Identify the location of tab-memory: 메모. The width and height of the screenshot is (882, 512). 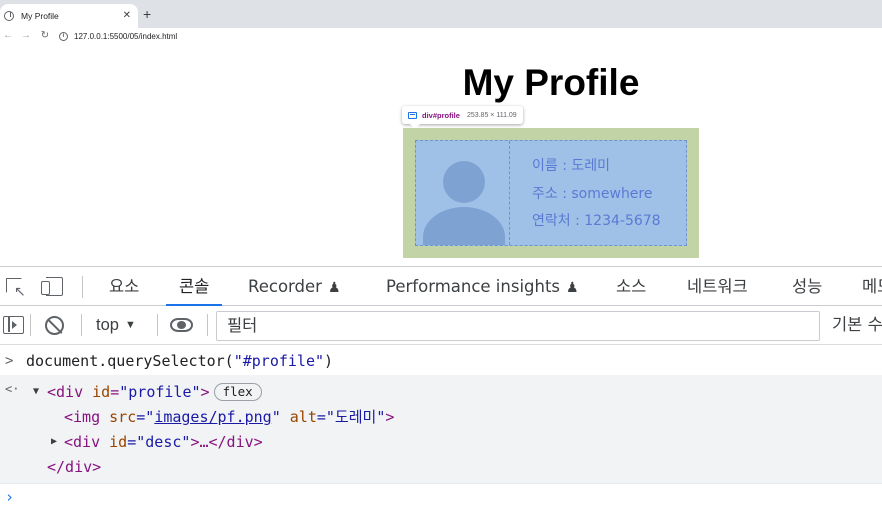
(872, 286).